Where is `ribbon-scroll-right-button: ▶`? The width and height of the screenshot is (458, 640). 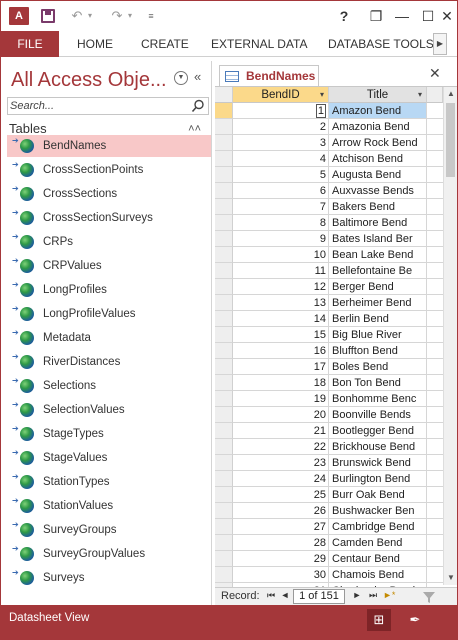 ribbon-scroll-right-button: ▶ is located at coordinates (440, 44).